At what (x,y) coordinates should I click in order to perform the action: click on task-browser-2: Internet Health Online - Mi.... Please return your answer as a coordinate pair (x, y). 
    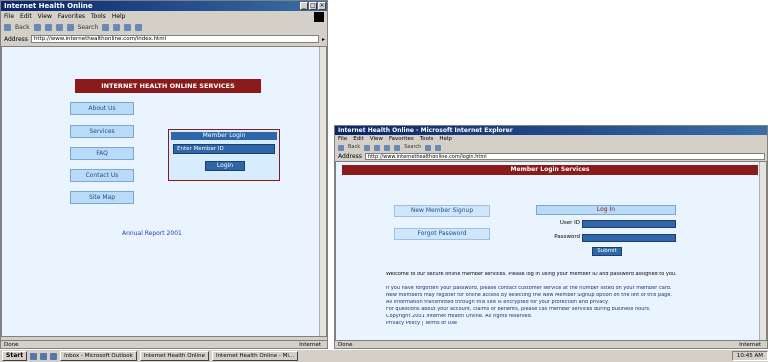
    Looking at the image, I should click on (255, 356).